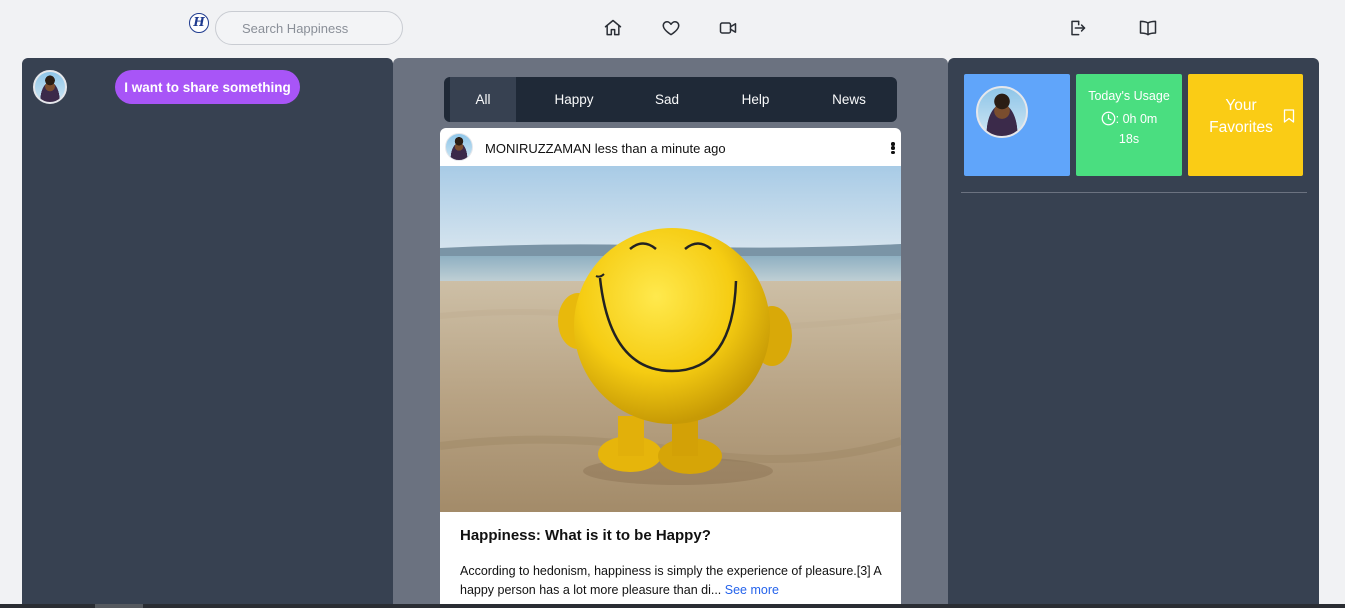 This screenshot has width=1345, height=608. I want to click on book-icon, so click(1148, 28).